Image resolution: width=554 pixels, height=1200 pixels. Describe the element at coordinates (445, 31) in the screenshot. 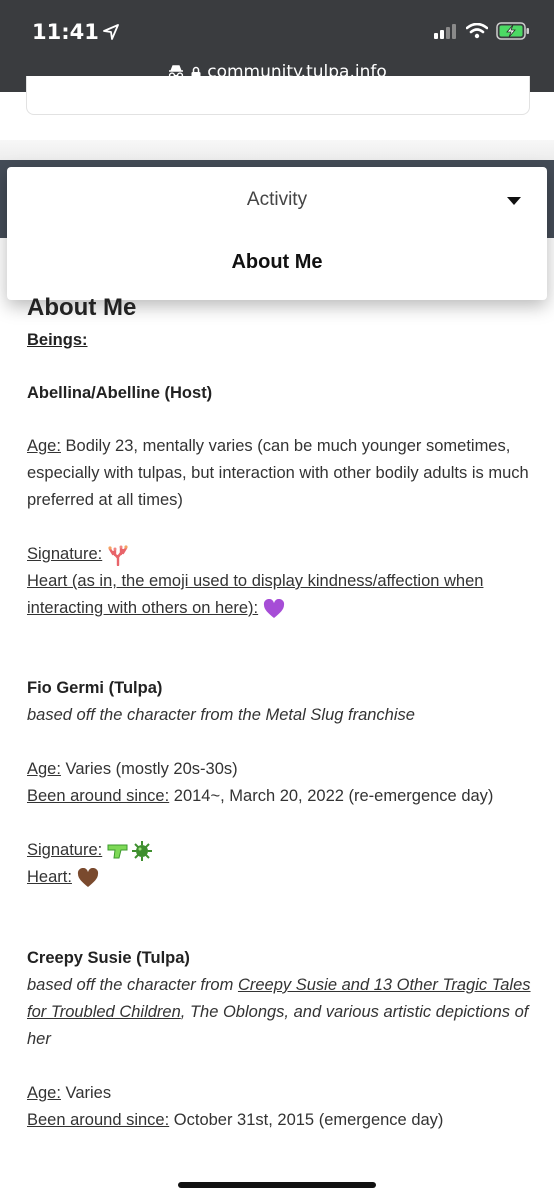

I see `signal-icon` at that location.